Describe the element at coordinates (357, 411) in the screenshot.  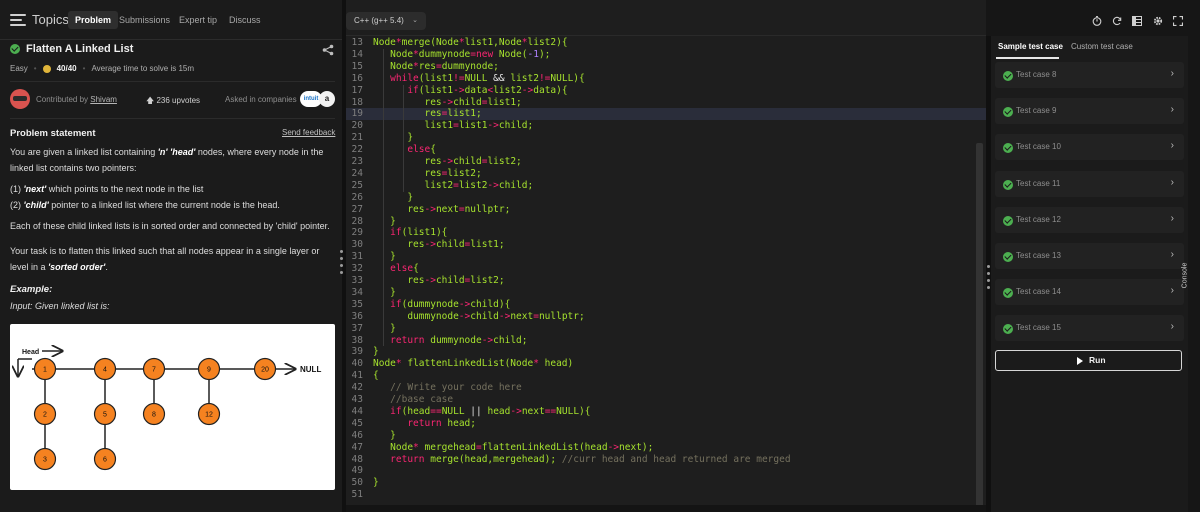
I see `line-number: 44` at that location.